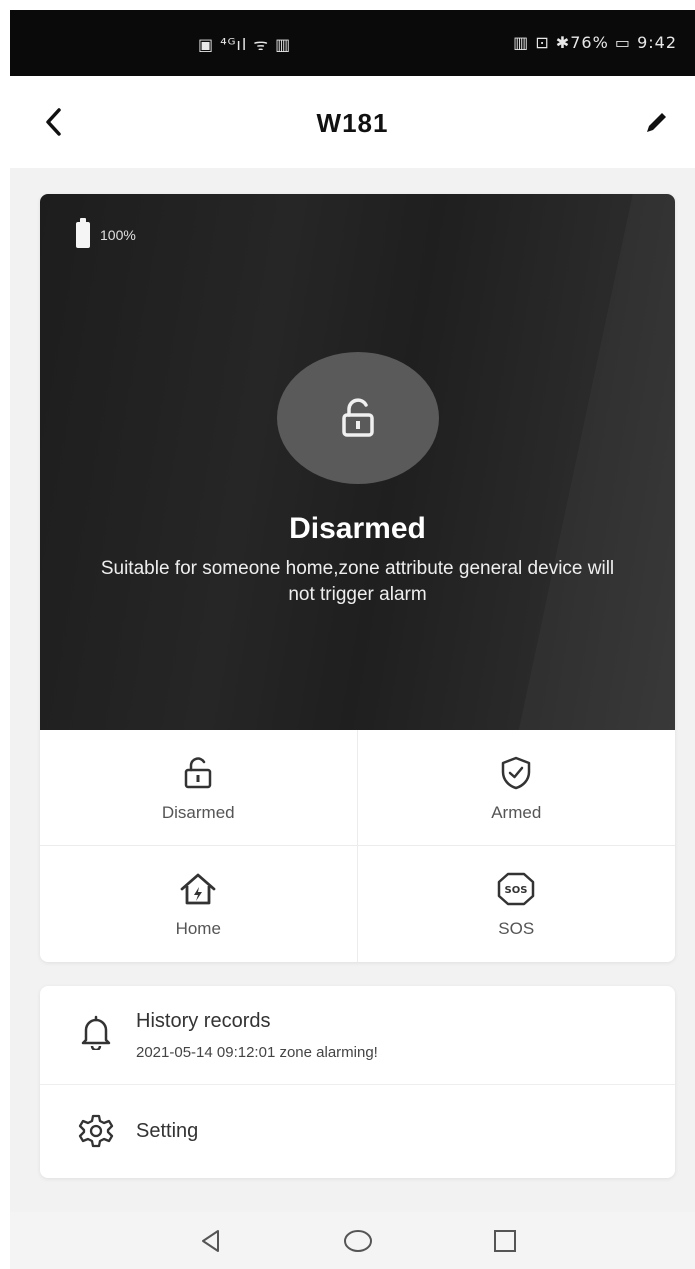  I want to click on circle-home-icon, so click(358, 1241).